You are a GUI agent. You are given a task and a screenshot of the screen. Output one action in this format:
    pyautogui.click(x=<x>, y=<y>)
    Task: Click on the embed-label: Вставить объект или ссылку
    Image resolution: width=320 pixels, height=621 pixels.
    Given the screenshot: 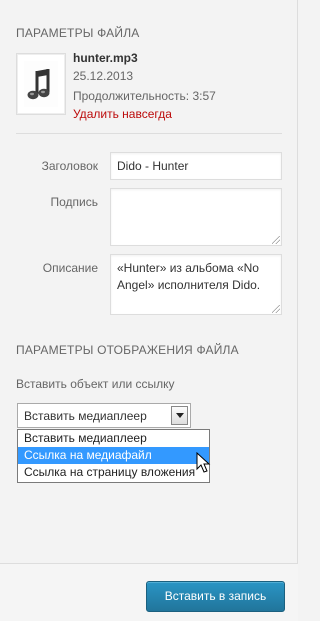 What is the action you would take?
    pyautogui.click(x=95, y=384)
    